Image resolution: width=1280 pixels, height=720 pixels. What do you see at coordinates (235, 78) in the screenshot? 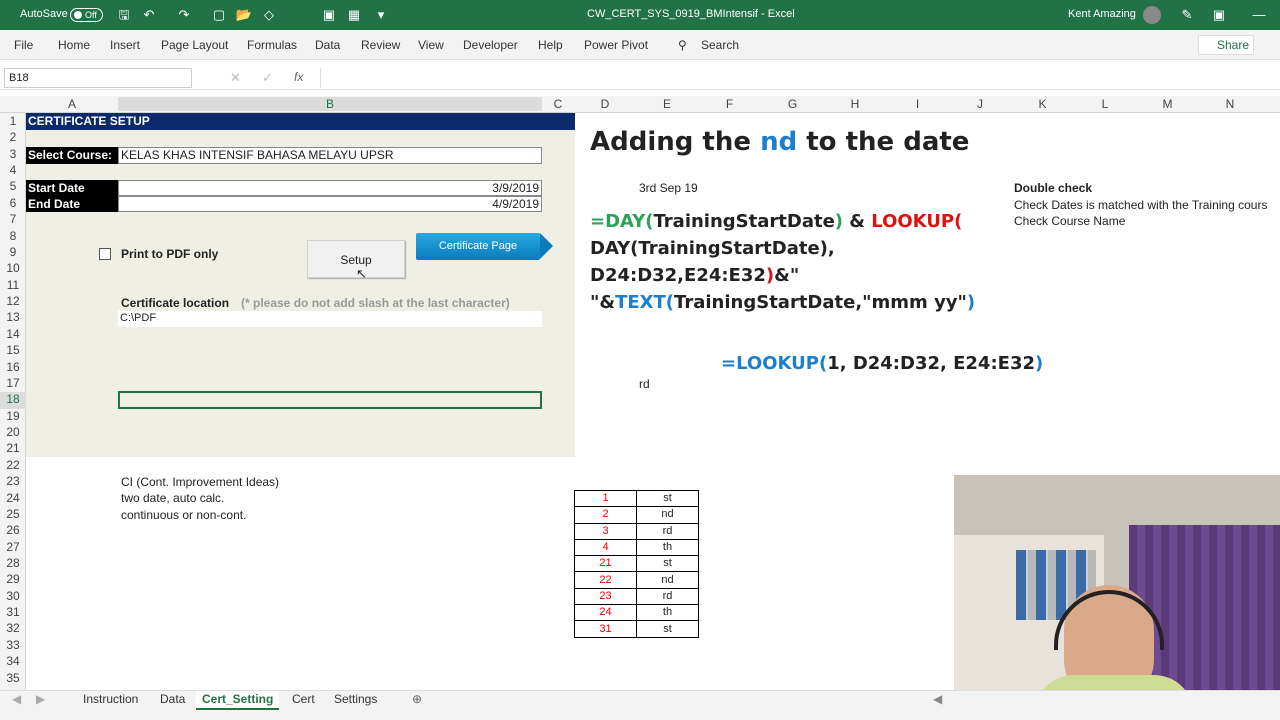
I see `cancel-icon: ✕` at bounding box center [235, 78].